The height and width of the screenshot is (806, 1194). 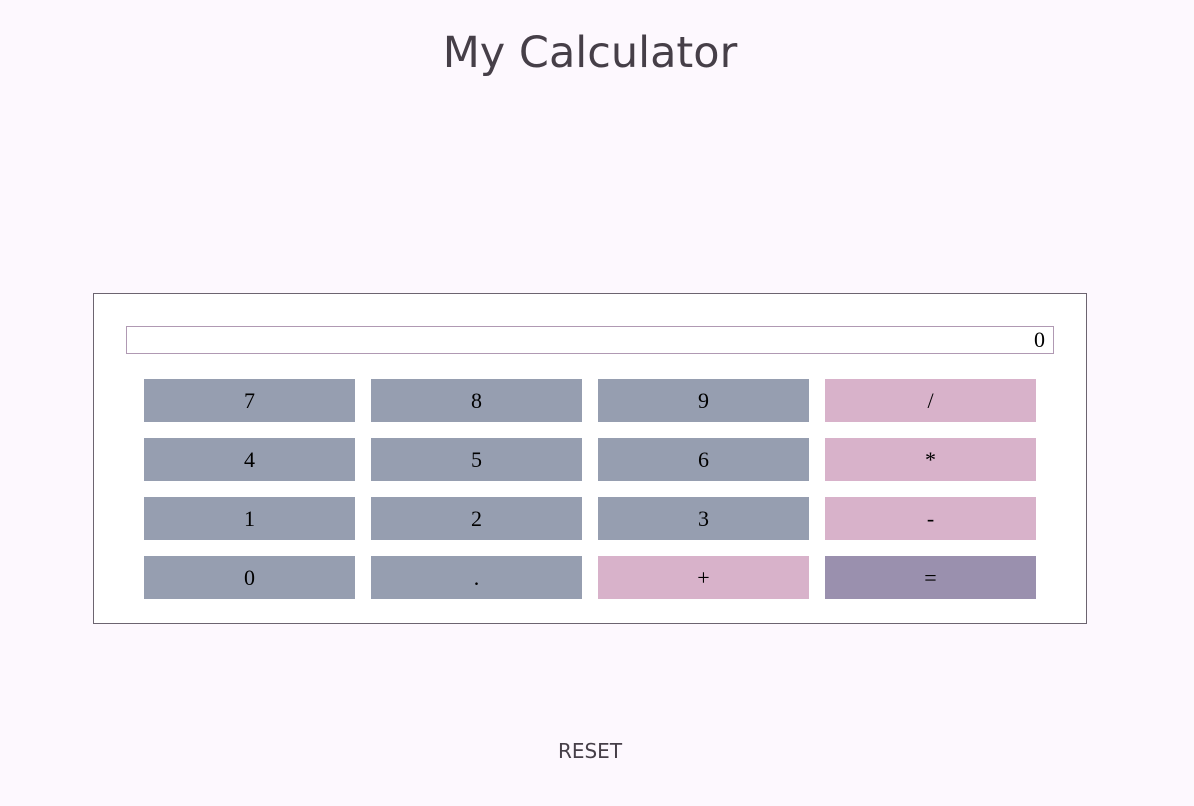 I want to click on key-subtract: -, so click(x=930, y=518).